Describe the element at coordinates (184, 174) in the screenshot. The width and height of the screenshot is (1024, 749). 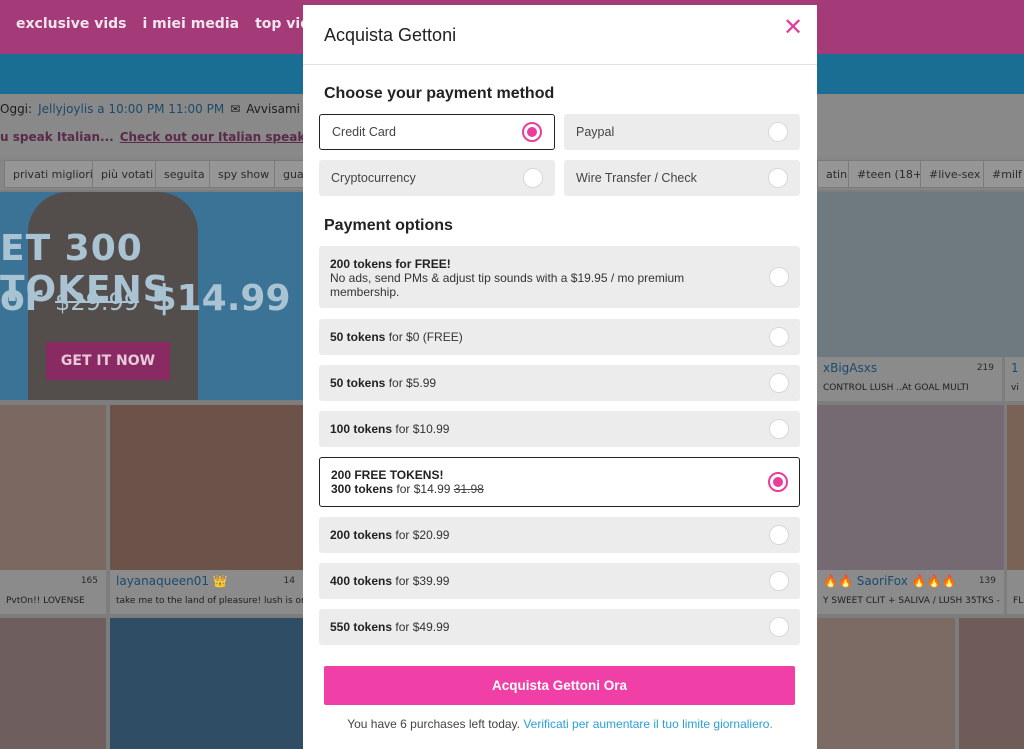
I see `tag-following: seguita` at that location.